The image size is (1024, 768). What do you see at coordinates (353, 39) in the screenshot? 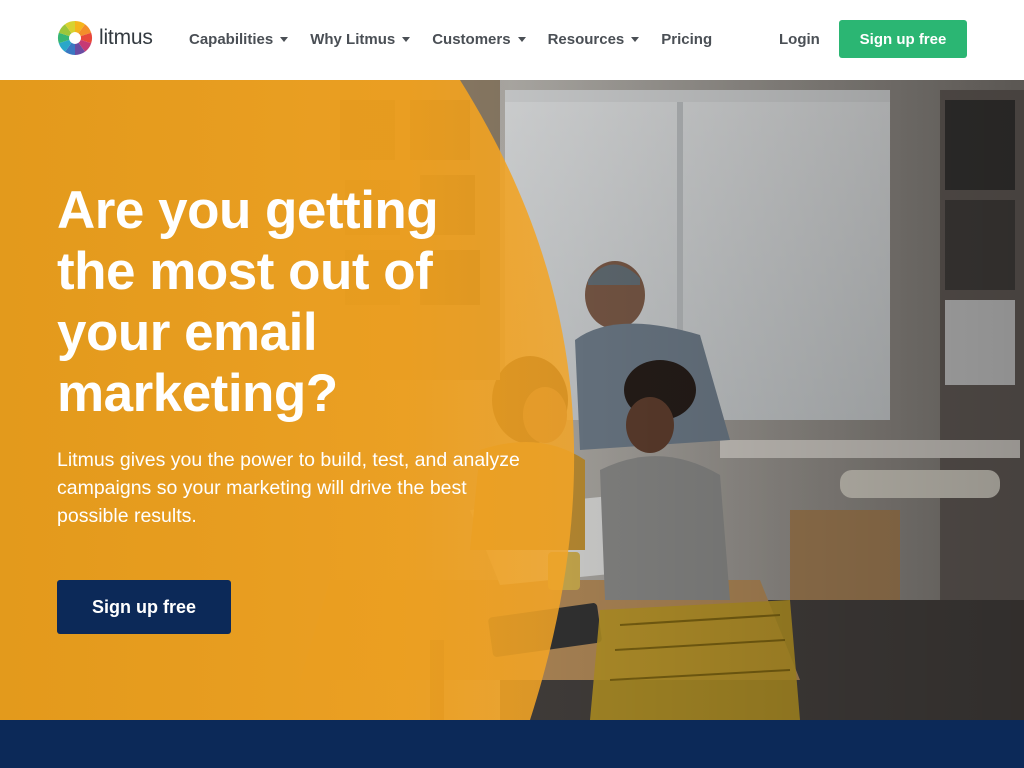
I see `nav-why-litmus-label: Why Litmus` at bounding box center [353, 39].